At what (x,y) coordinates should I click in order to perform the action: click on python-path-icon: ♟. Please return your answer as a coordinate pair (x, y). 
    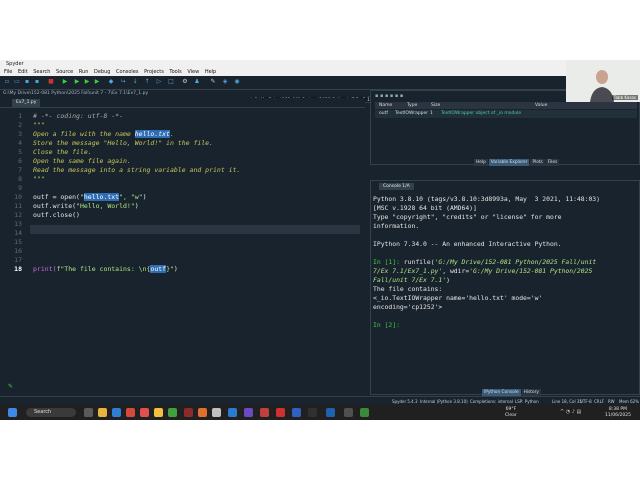
    Looking at the image, I should click on (197, 82).